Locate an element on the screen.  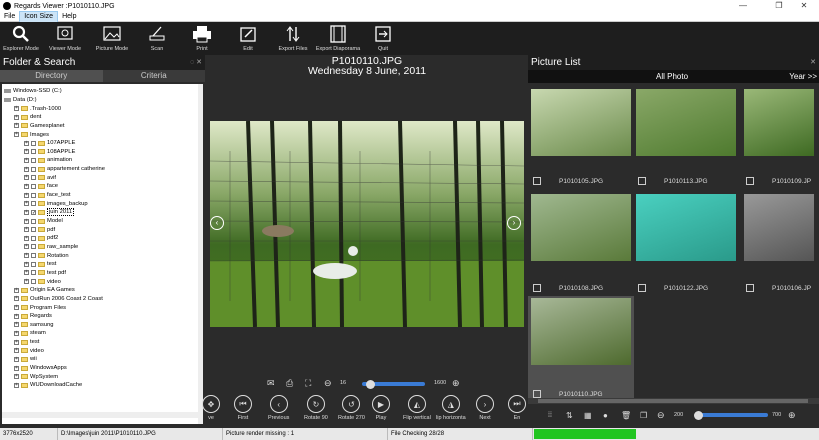
tree-node: +108APPLE is located at coordinates (49, 152).